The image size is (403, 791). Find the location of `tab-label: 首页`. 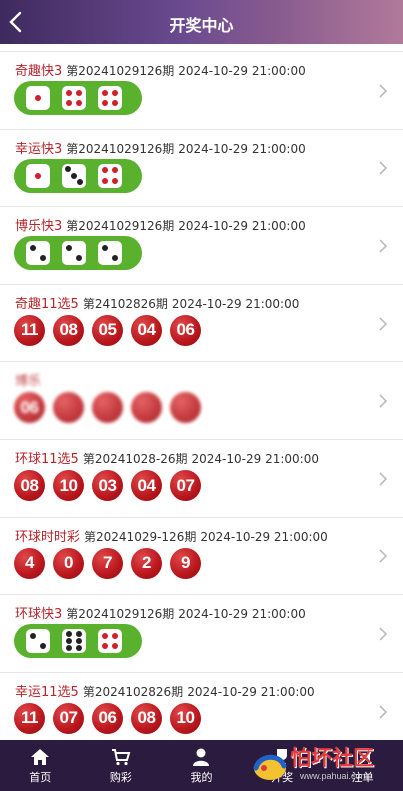

tab-label: 首页 is located at coordinates (40, 777).